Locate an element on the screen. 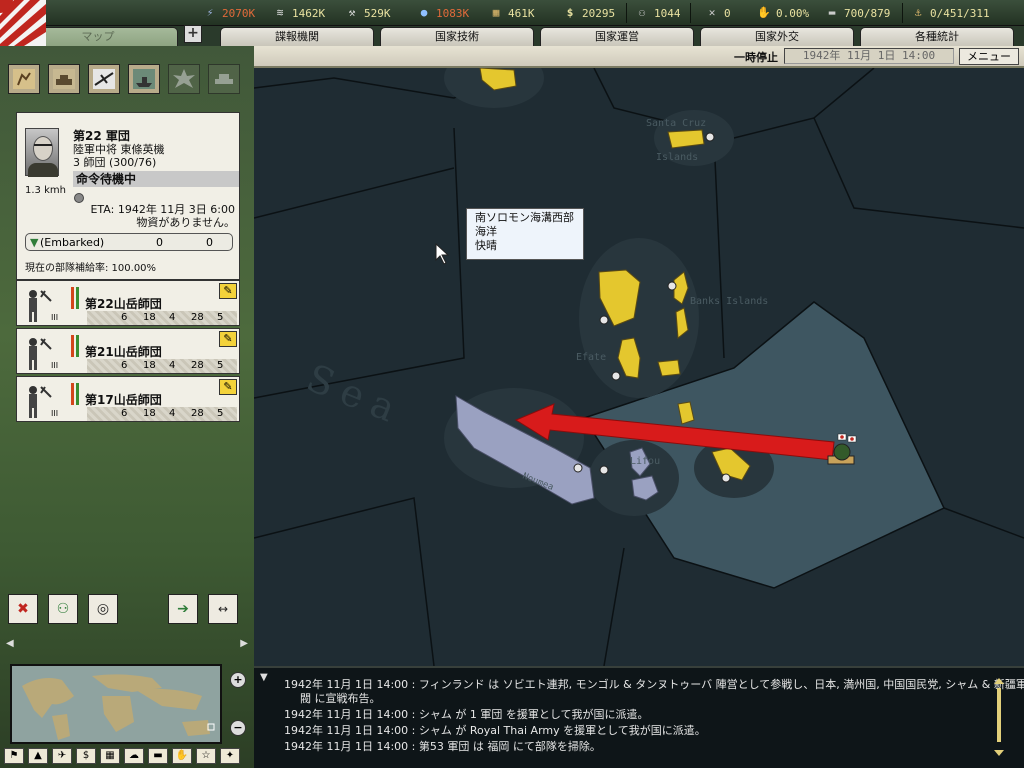  crate-arrow-icon: ➔ is located at coordinates (183, 609).